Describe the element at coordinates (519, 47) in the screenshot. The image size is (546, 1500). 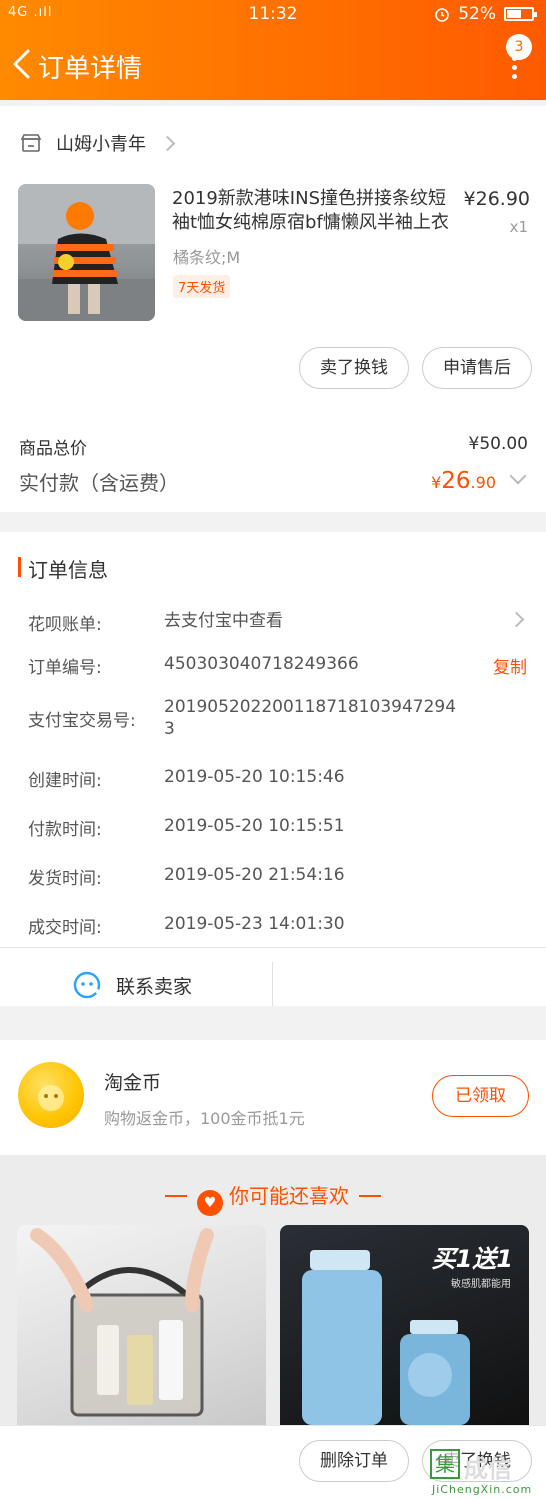
I see `message-badge: 3` at that location.